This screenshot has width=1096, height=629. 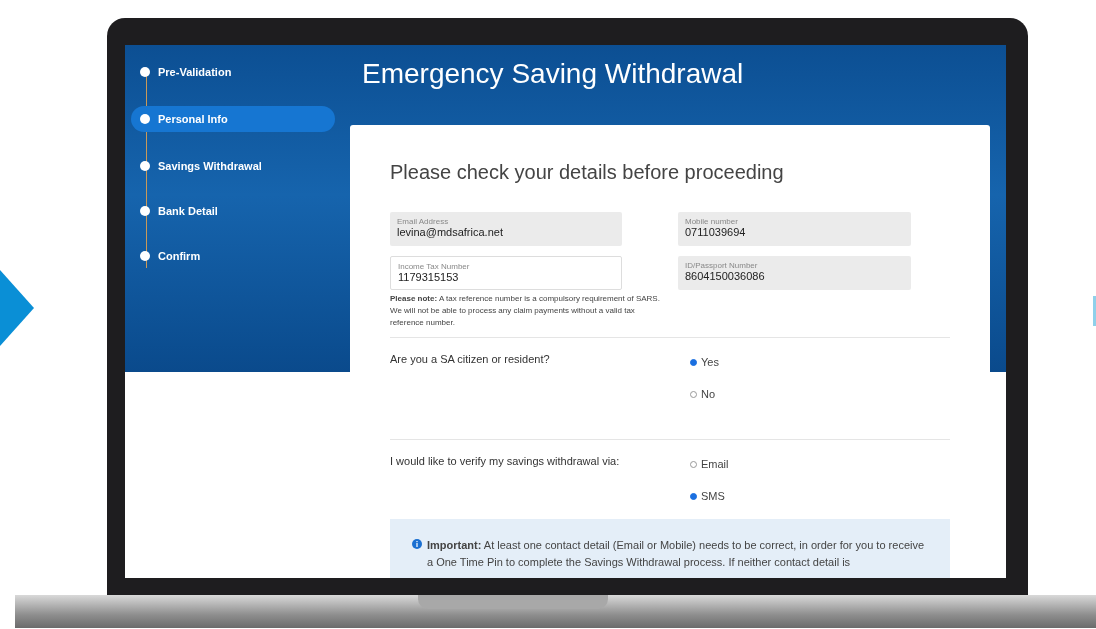 I want to click on input-field: ID/Passport Number 8604150036086, so click(x=794, y=273).